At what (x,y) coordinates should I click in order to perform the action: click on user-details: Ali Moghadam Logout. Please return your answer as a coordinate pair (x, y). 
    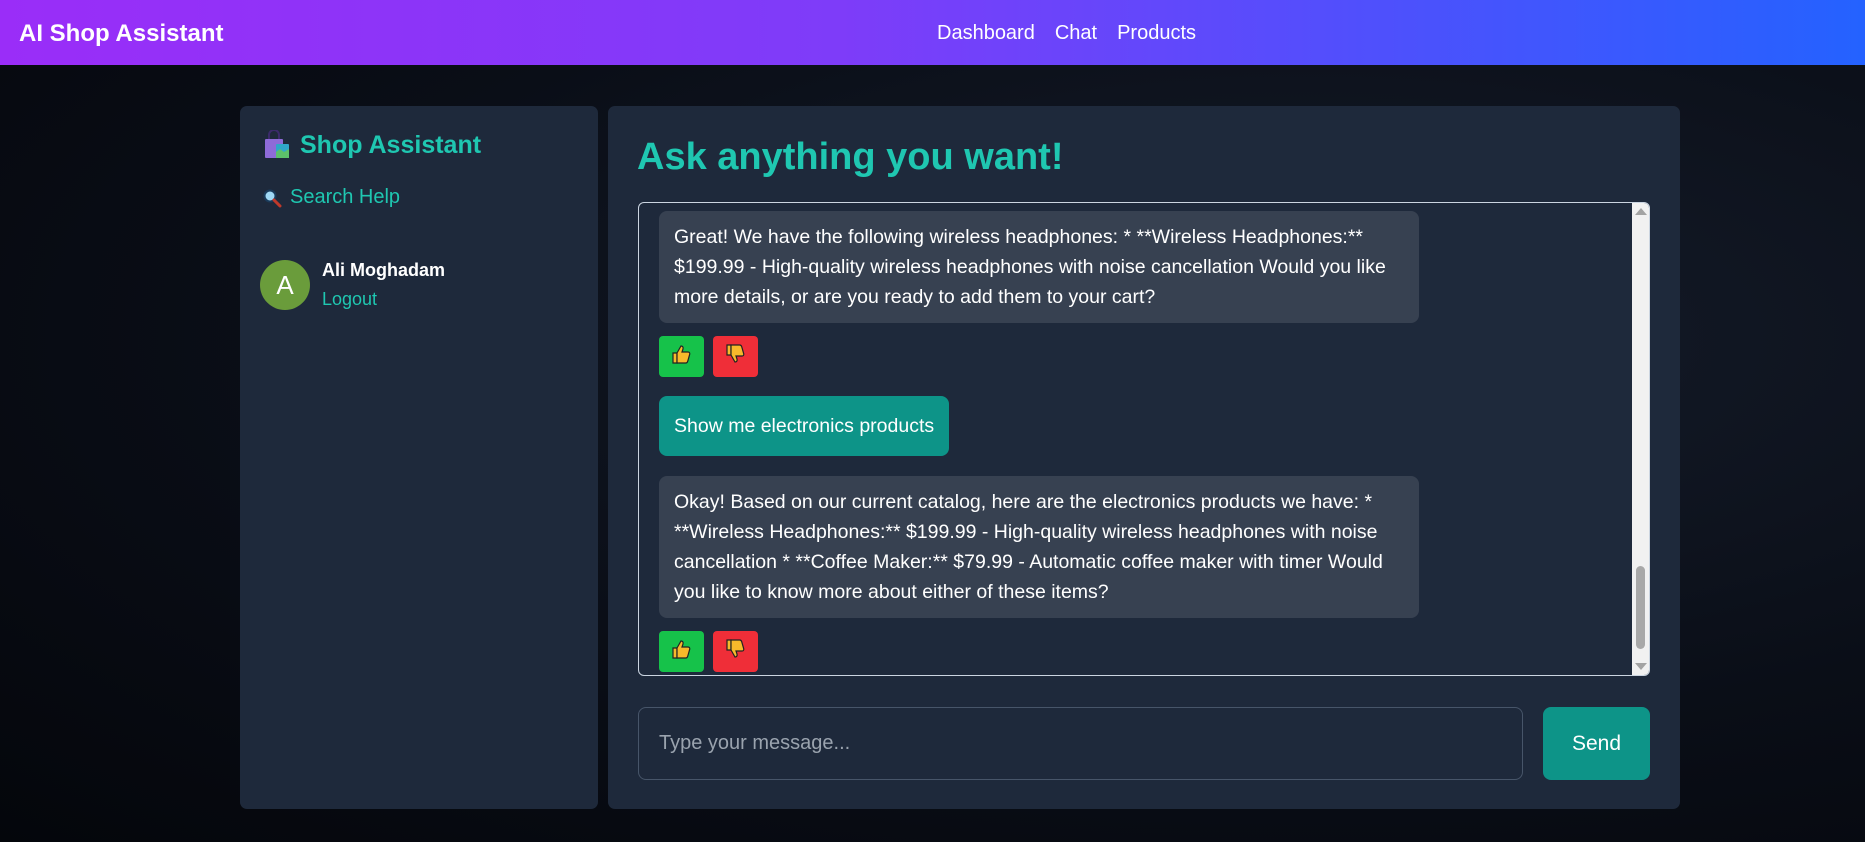
    Looking at the image, I should click on (383, 281).